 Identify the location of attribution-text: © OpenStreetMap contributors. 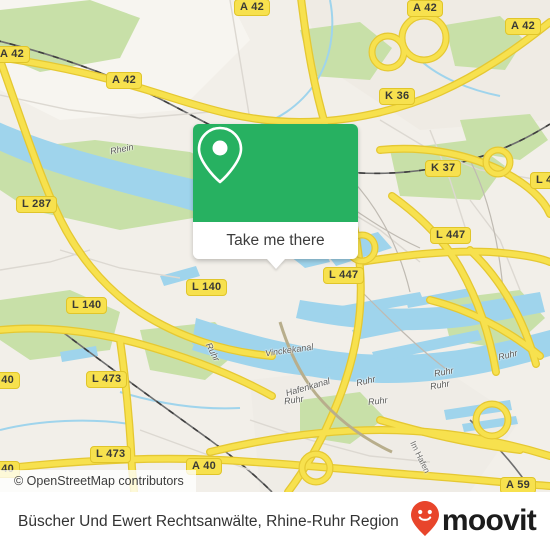
(99, 481).